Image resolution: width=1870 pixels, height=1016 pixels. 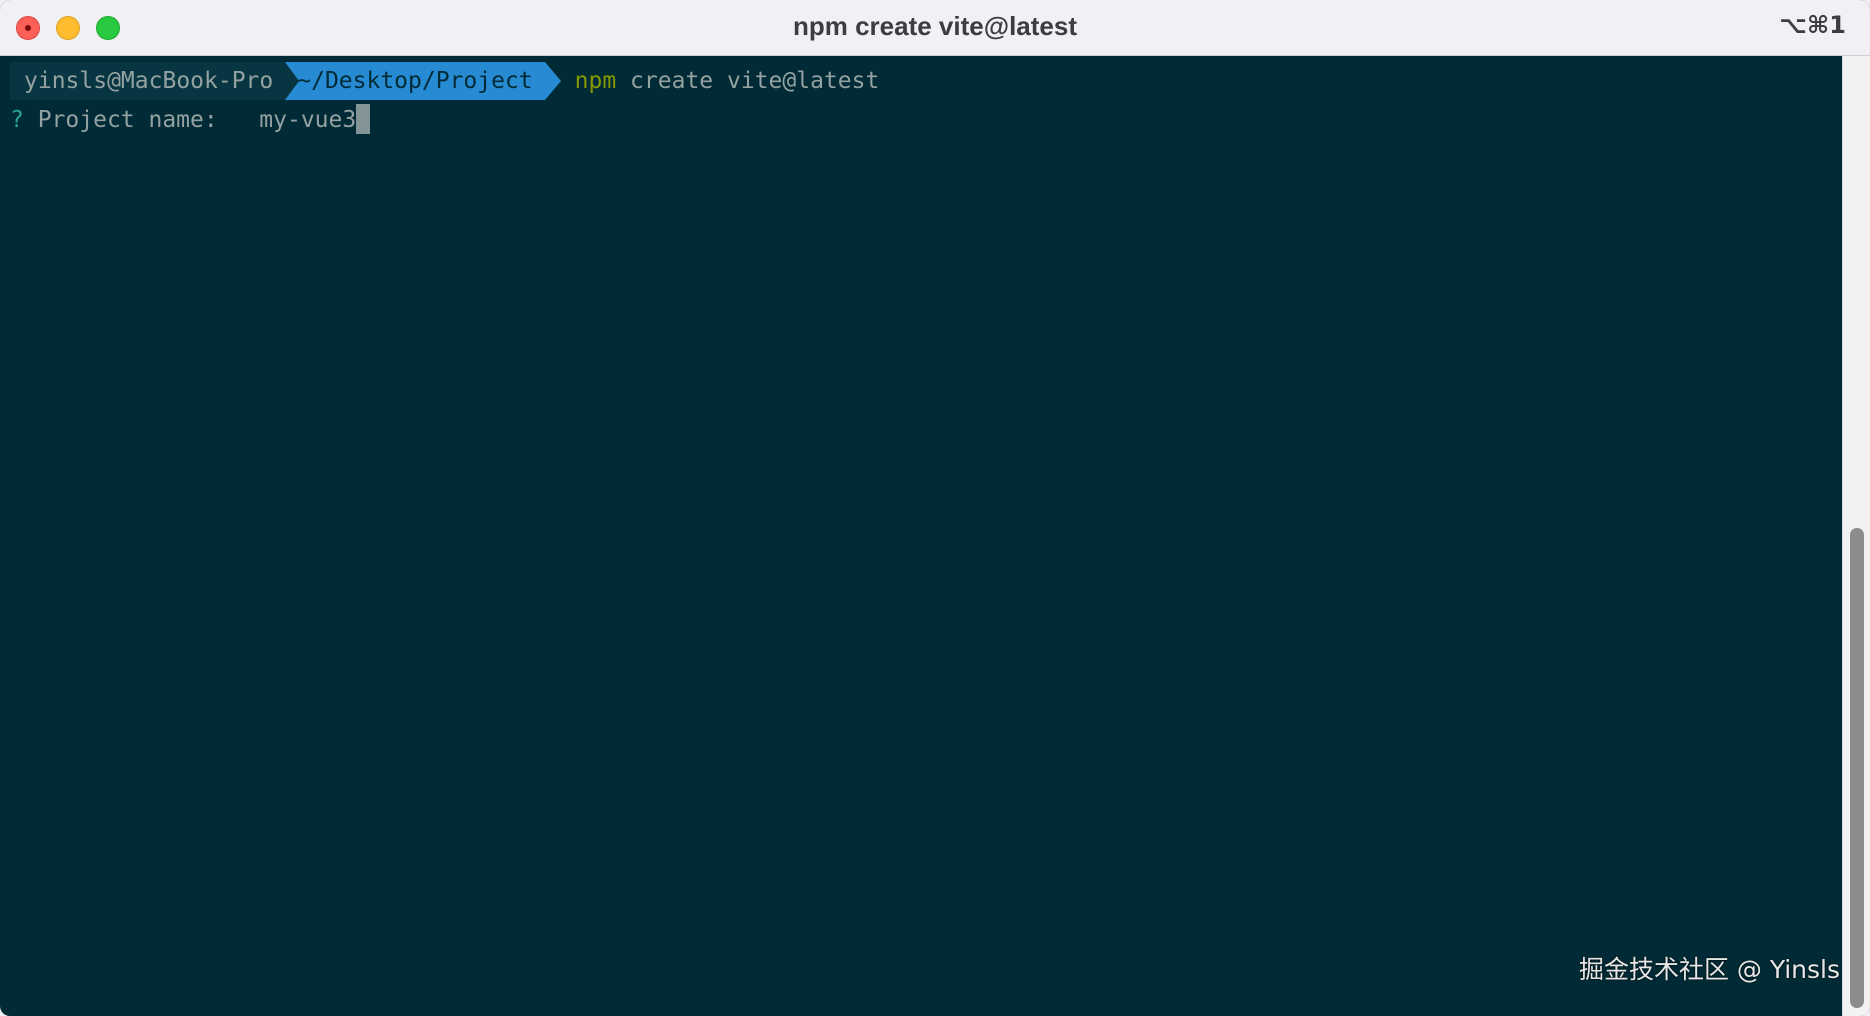 What do you see at coordinates (127, 120) in the screenshot?
I see `question-label: Project name:` at bounding box center [127, 120].